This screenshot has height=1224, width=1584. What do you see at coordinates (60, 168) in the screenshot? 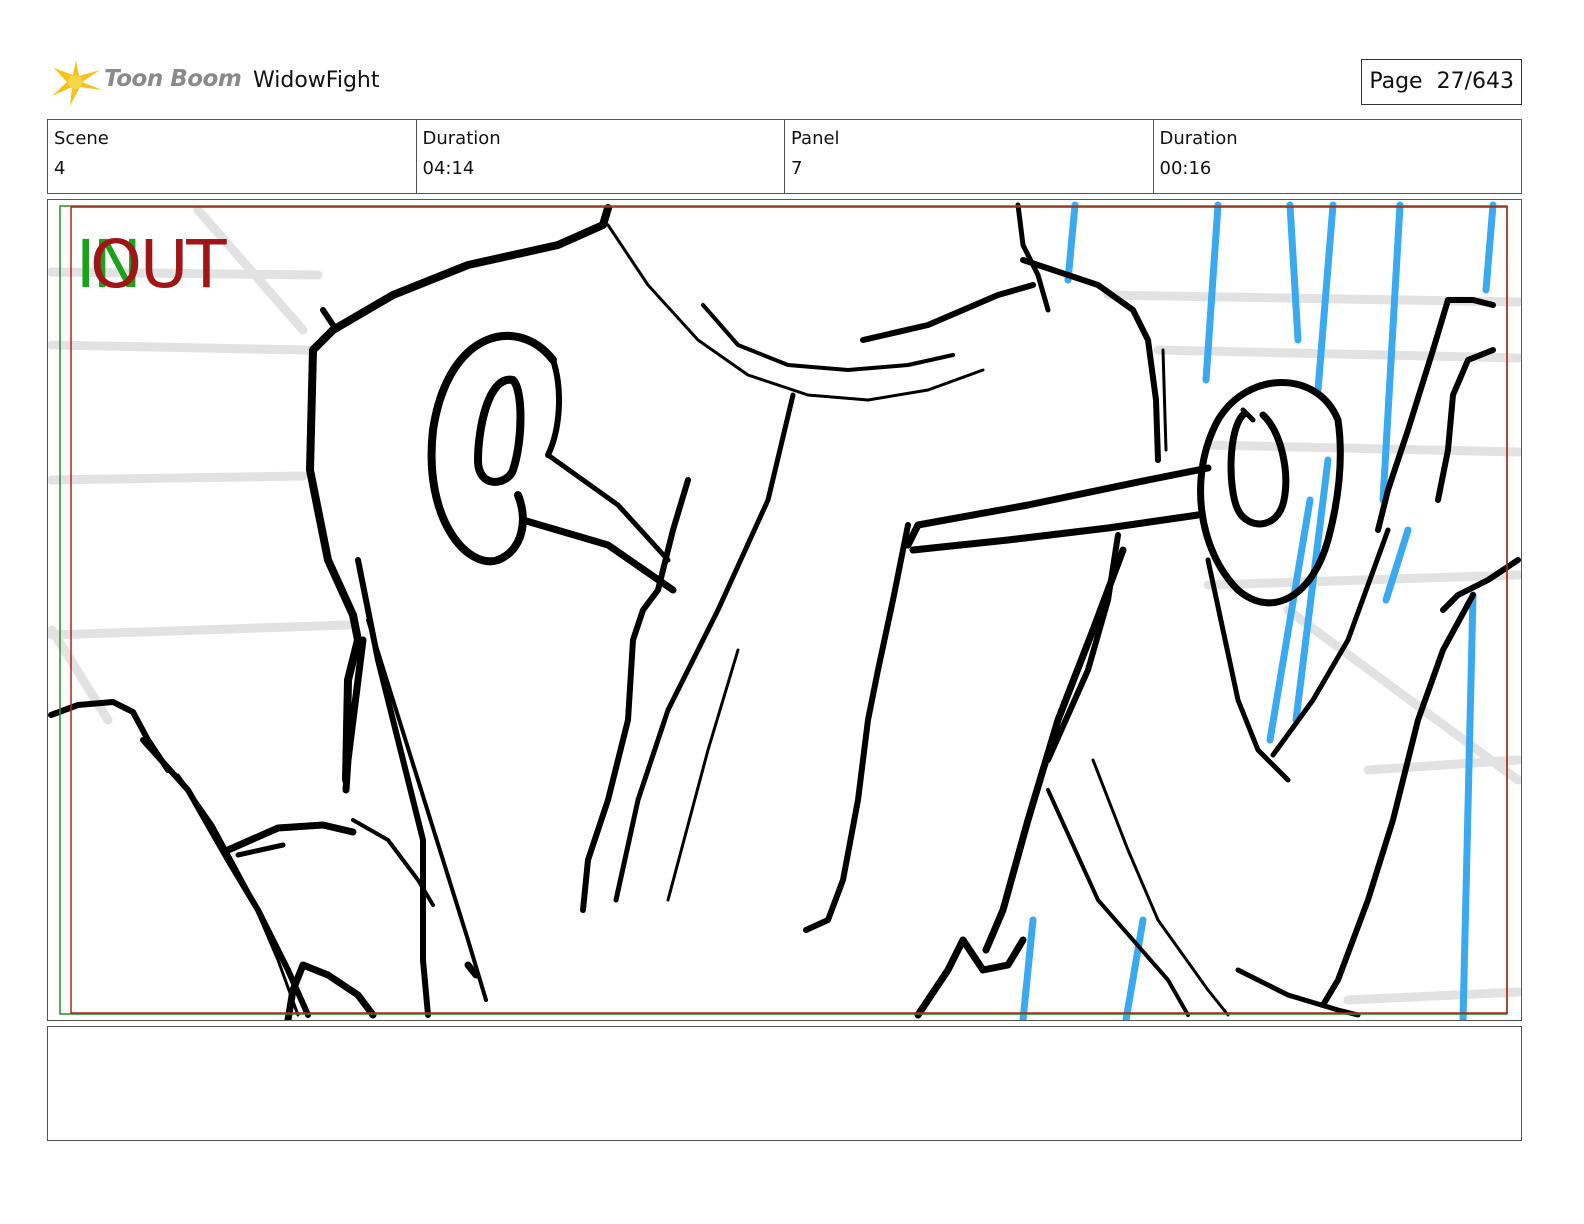
I see `scene-value: 4` at bounding box center [60, 168].